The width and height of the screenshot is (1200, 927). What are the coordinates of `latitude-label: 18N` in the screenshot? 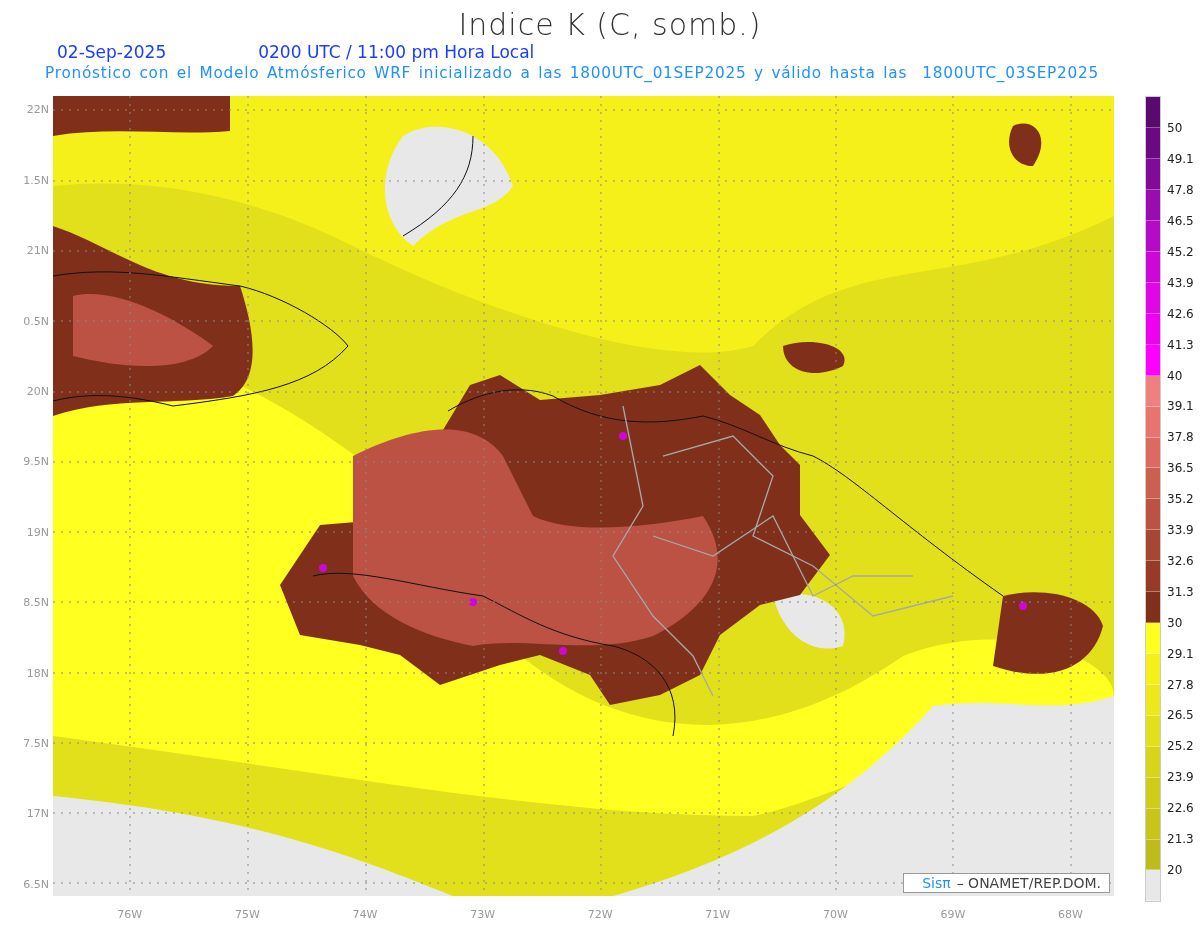 It's located at (37, 673).